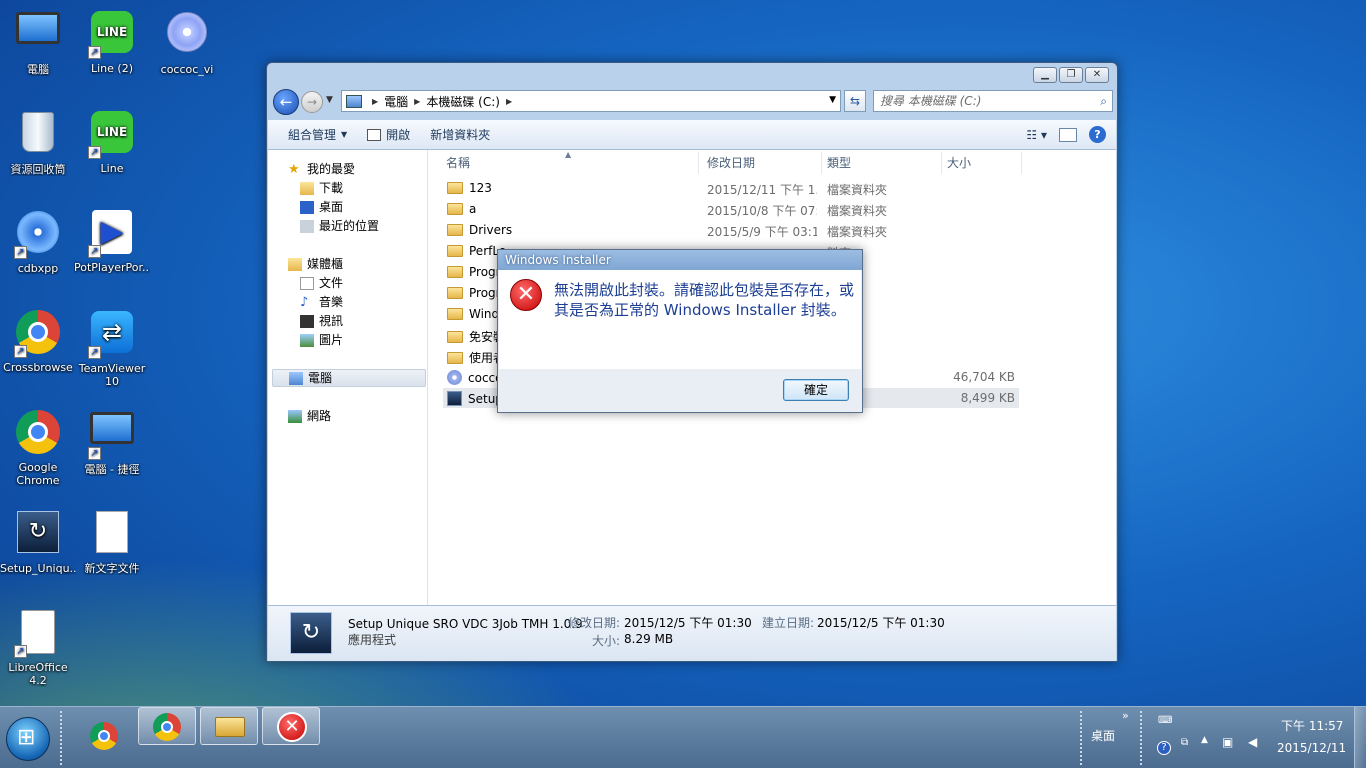 The height and width of the screenshot is (768, 1366). What do you see at coordinates (38, 341) in the screenshot?
I see `desktop-icon-crossbrowse: ↗ Crossbrowse` at bounding box center [38, 341].